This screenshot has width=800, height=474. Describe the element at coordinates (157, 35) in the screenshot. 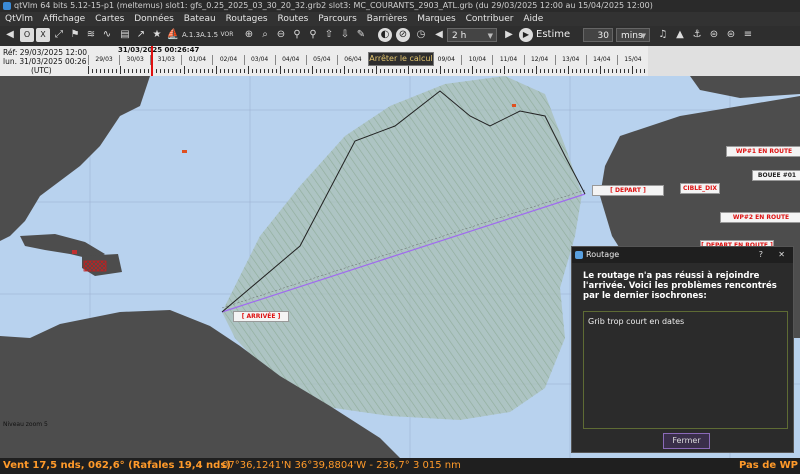

I see `star-icon: ★` at that location.